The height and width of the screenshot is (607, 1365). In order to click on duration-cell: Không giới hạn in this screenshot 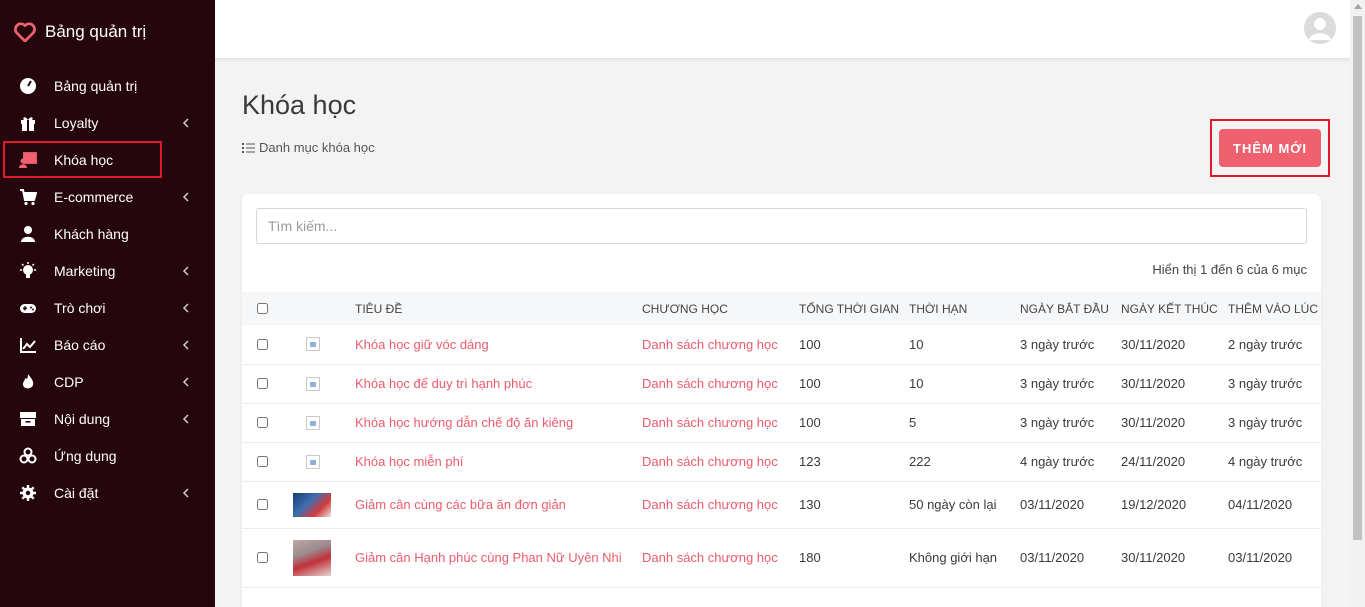, I will do `click(953, 557)`.